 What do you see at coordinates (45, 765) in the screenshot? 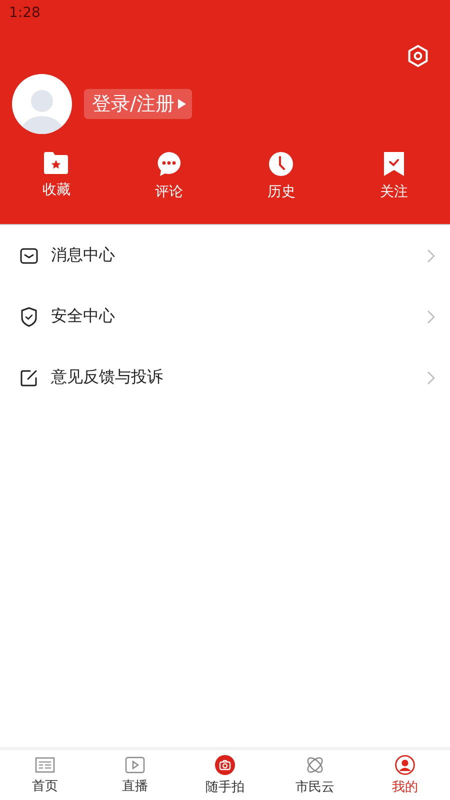
I see `newspaper-icon` at bounding box center [45, 765].